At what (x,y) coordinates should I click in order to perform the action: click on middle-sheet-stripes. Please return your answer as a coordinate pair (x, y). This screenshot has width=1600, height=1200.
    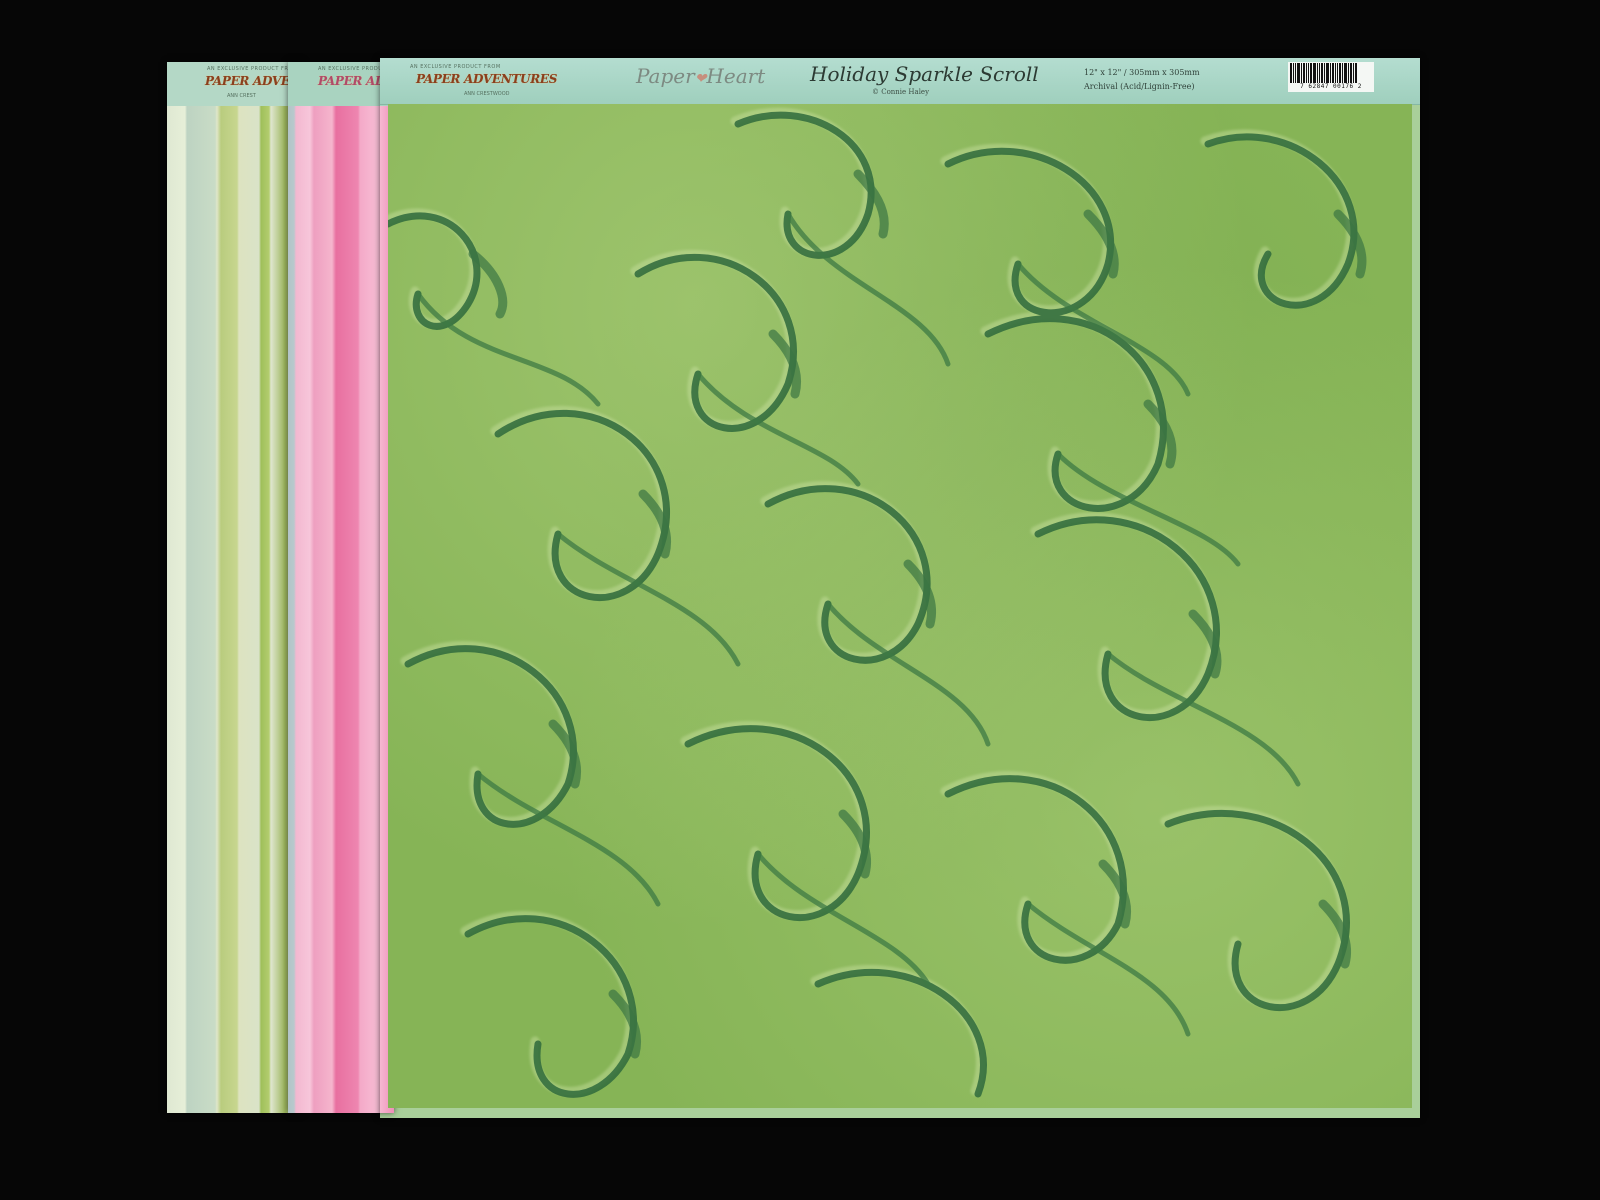
    Looking at the image, I should click on (341, 609).